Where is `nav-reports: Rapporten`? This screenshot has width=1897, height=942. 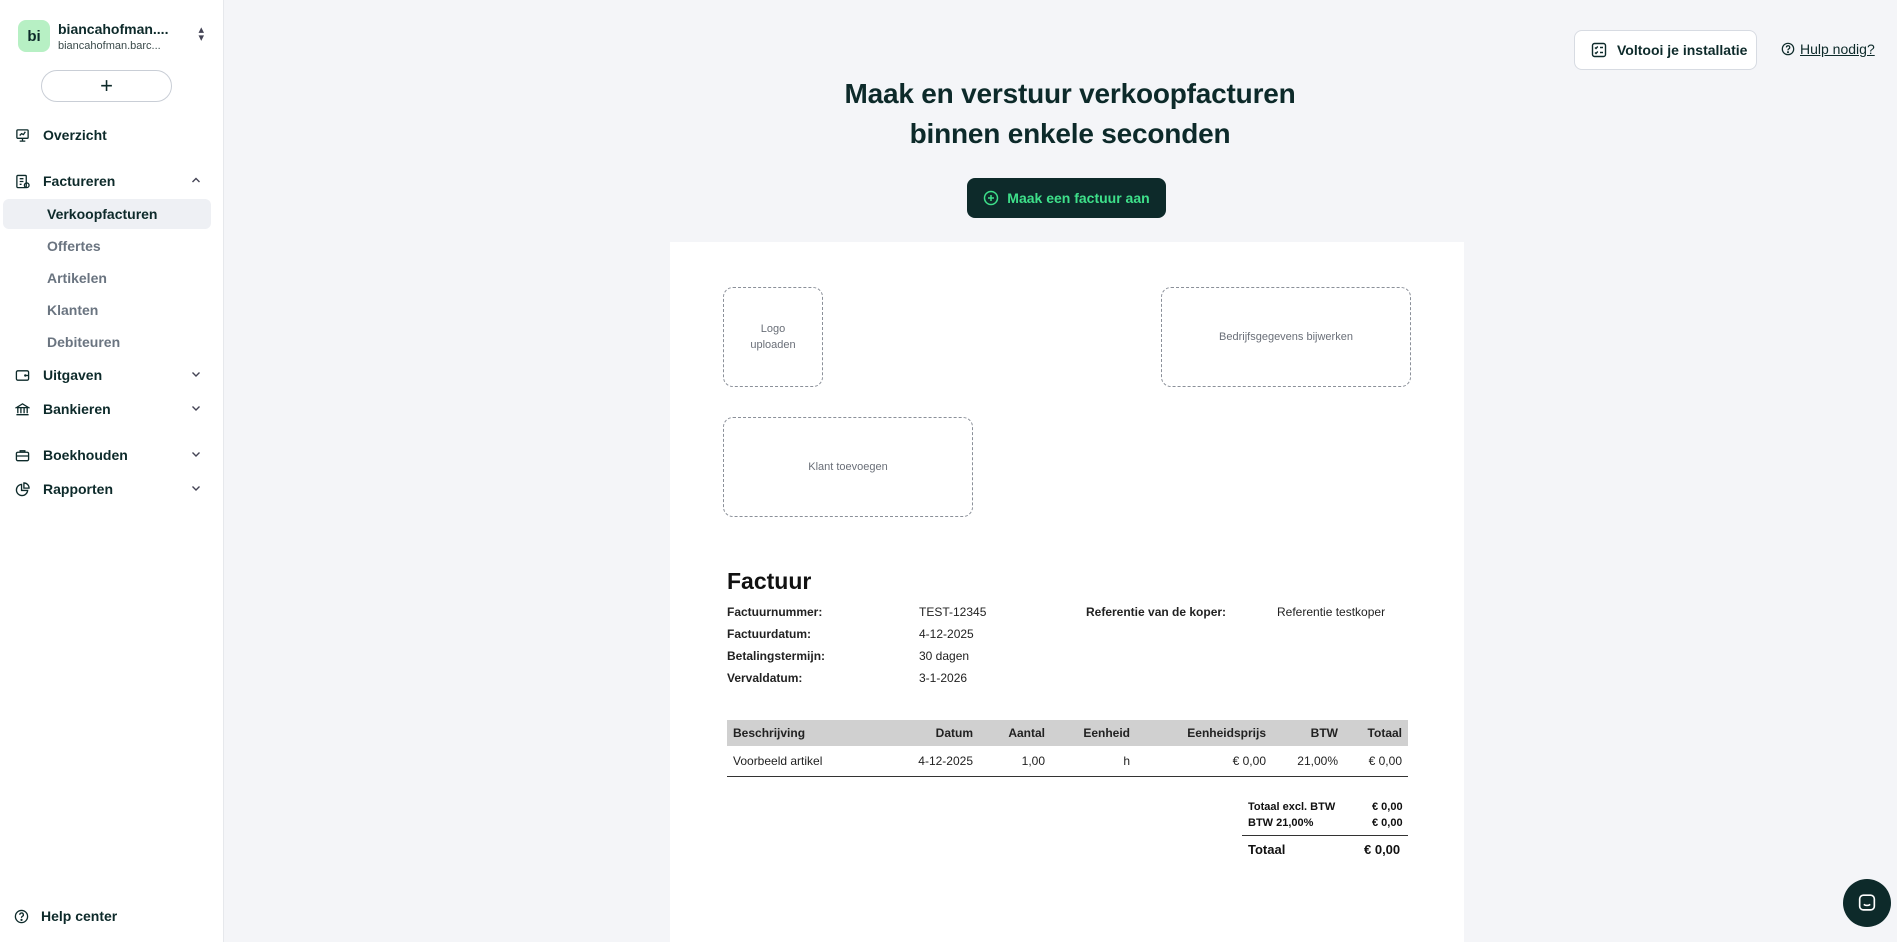
nav-reports: Rapporten is located at coordinates (112, 489).